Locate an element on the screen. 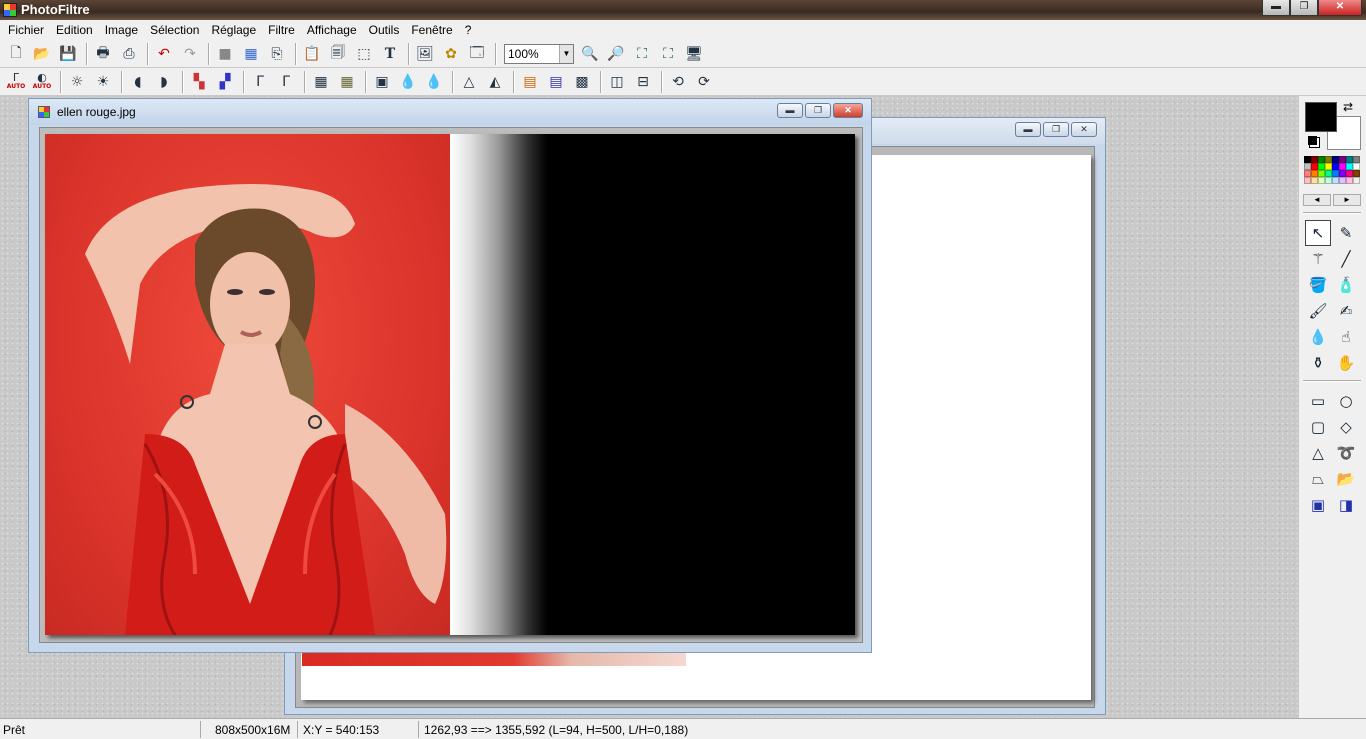  print-icon: 🖶 is located at coordinates (103, 54).